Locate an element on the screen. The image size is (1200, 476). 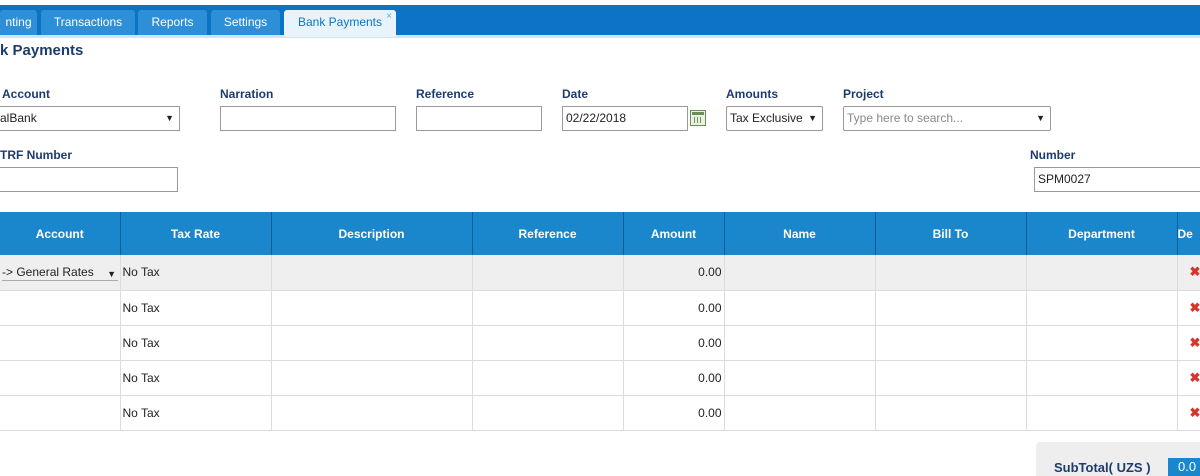
subtotal-label: SubTotal( UZS ) is located at coordinates (1102, 467).